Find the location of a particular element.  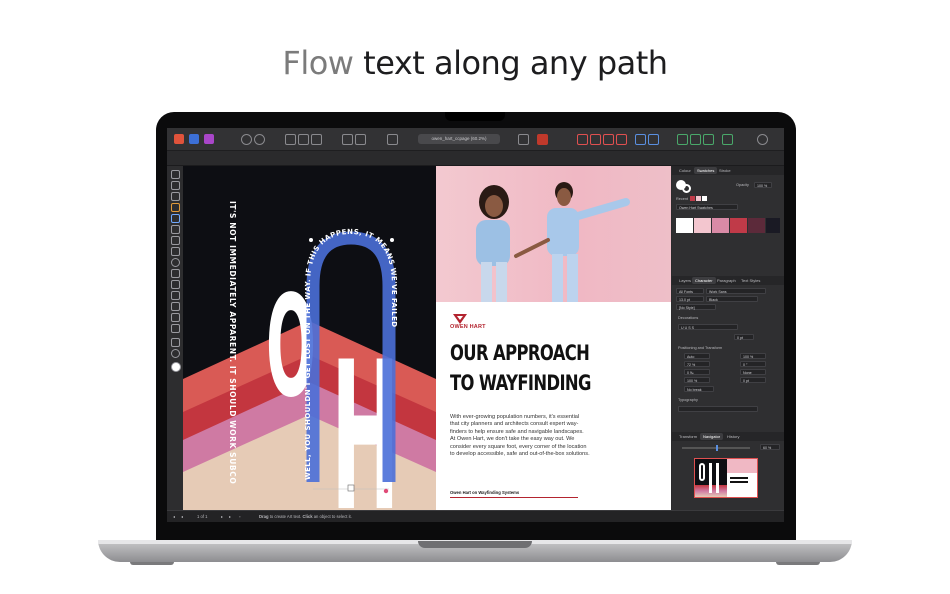

frame-text-tool-icon is located at coordinates (175, 207).